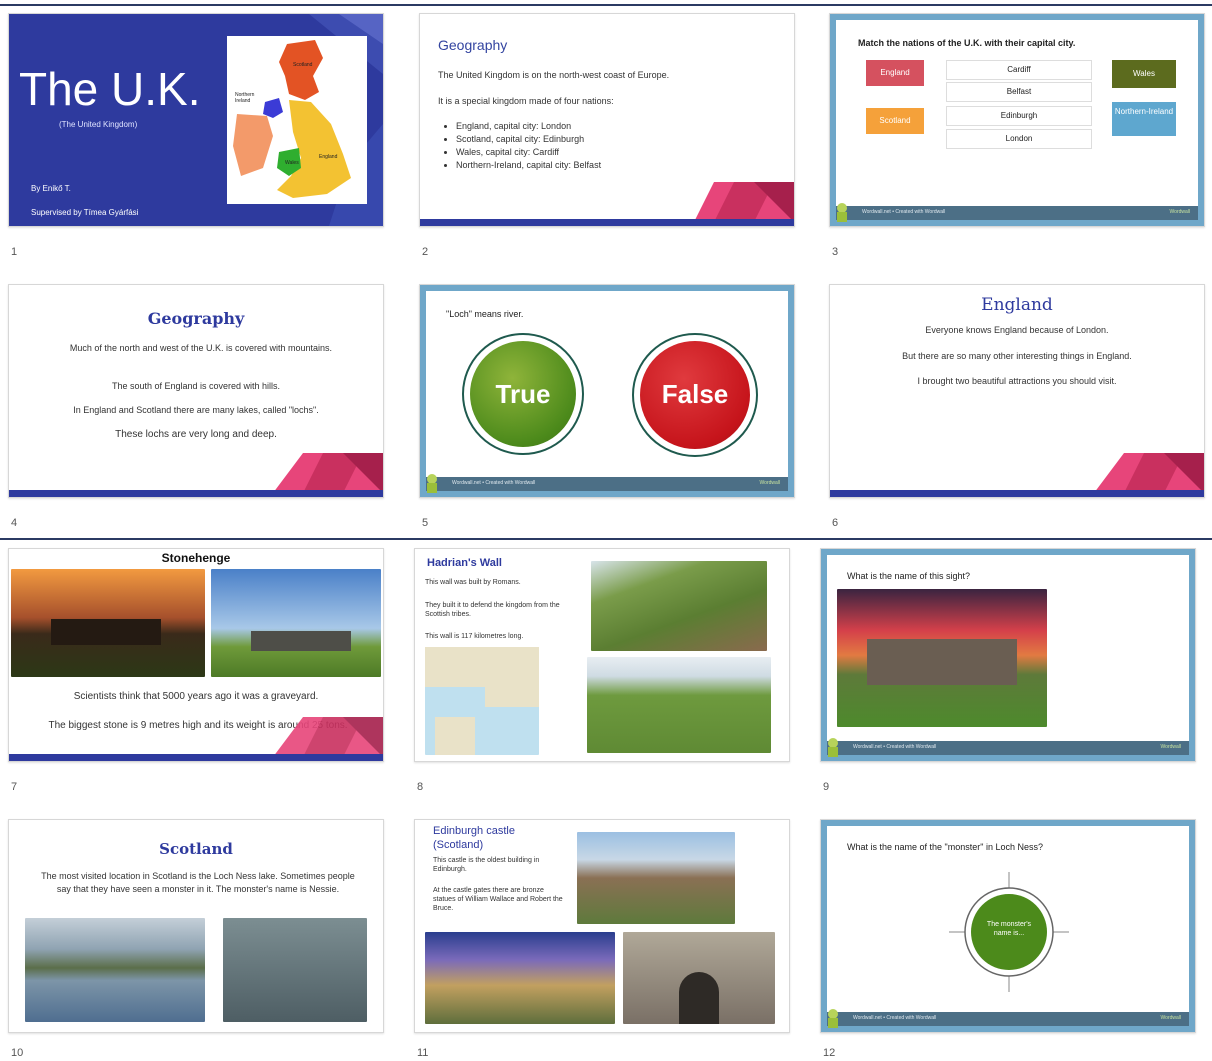  What do you see at coordinates (835, 252) in the screenshot?
I see `slide-number: 3` at bounding box center [835, 252].